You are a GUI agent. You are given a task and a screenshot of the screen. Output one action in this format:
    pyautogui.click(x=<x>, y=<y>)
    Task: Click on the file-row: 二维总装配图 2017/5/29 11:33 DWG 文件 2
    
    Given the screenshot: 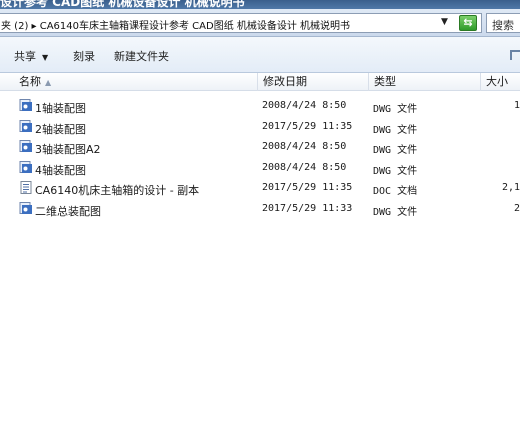 What is the action you would take?
    pyautogui.click(x=260, y=210)
    